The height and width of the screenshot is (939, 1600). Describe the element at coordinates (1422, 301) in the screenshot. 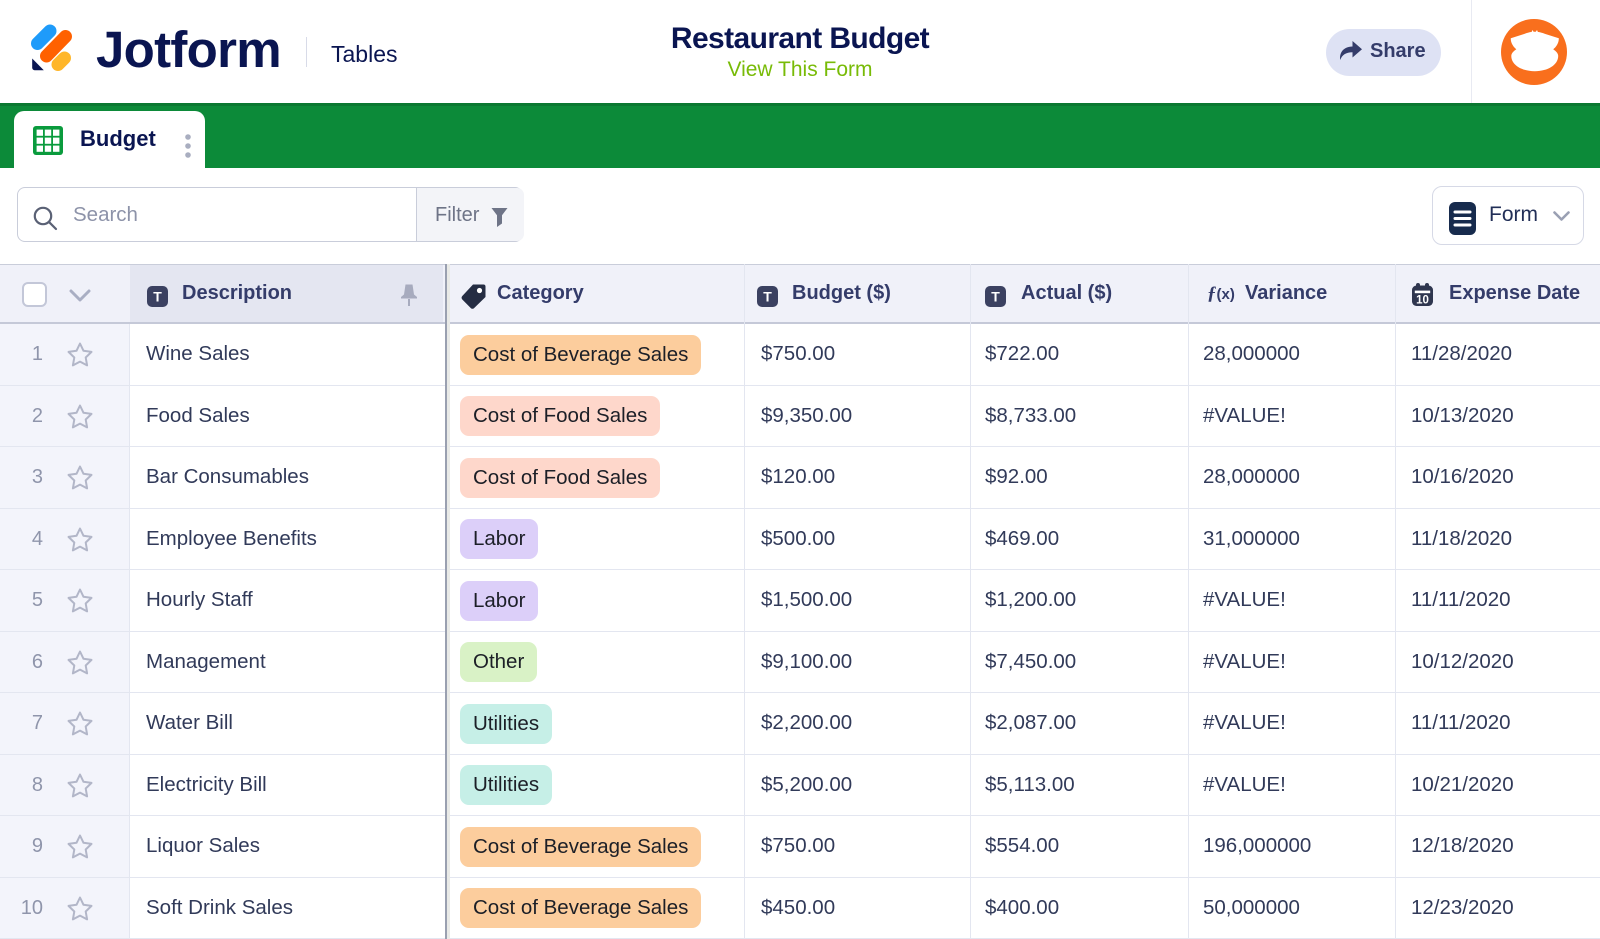

I see `svg-text: 10` at that location.